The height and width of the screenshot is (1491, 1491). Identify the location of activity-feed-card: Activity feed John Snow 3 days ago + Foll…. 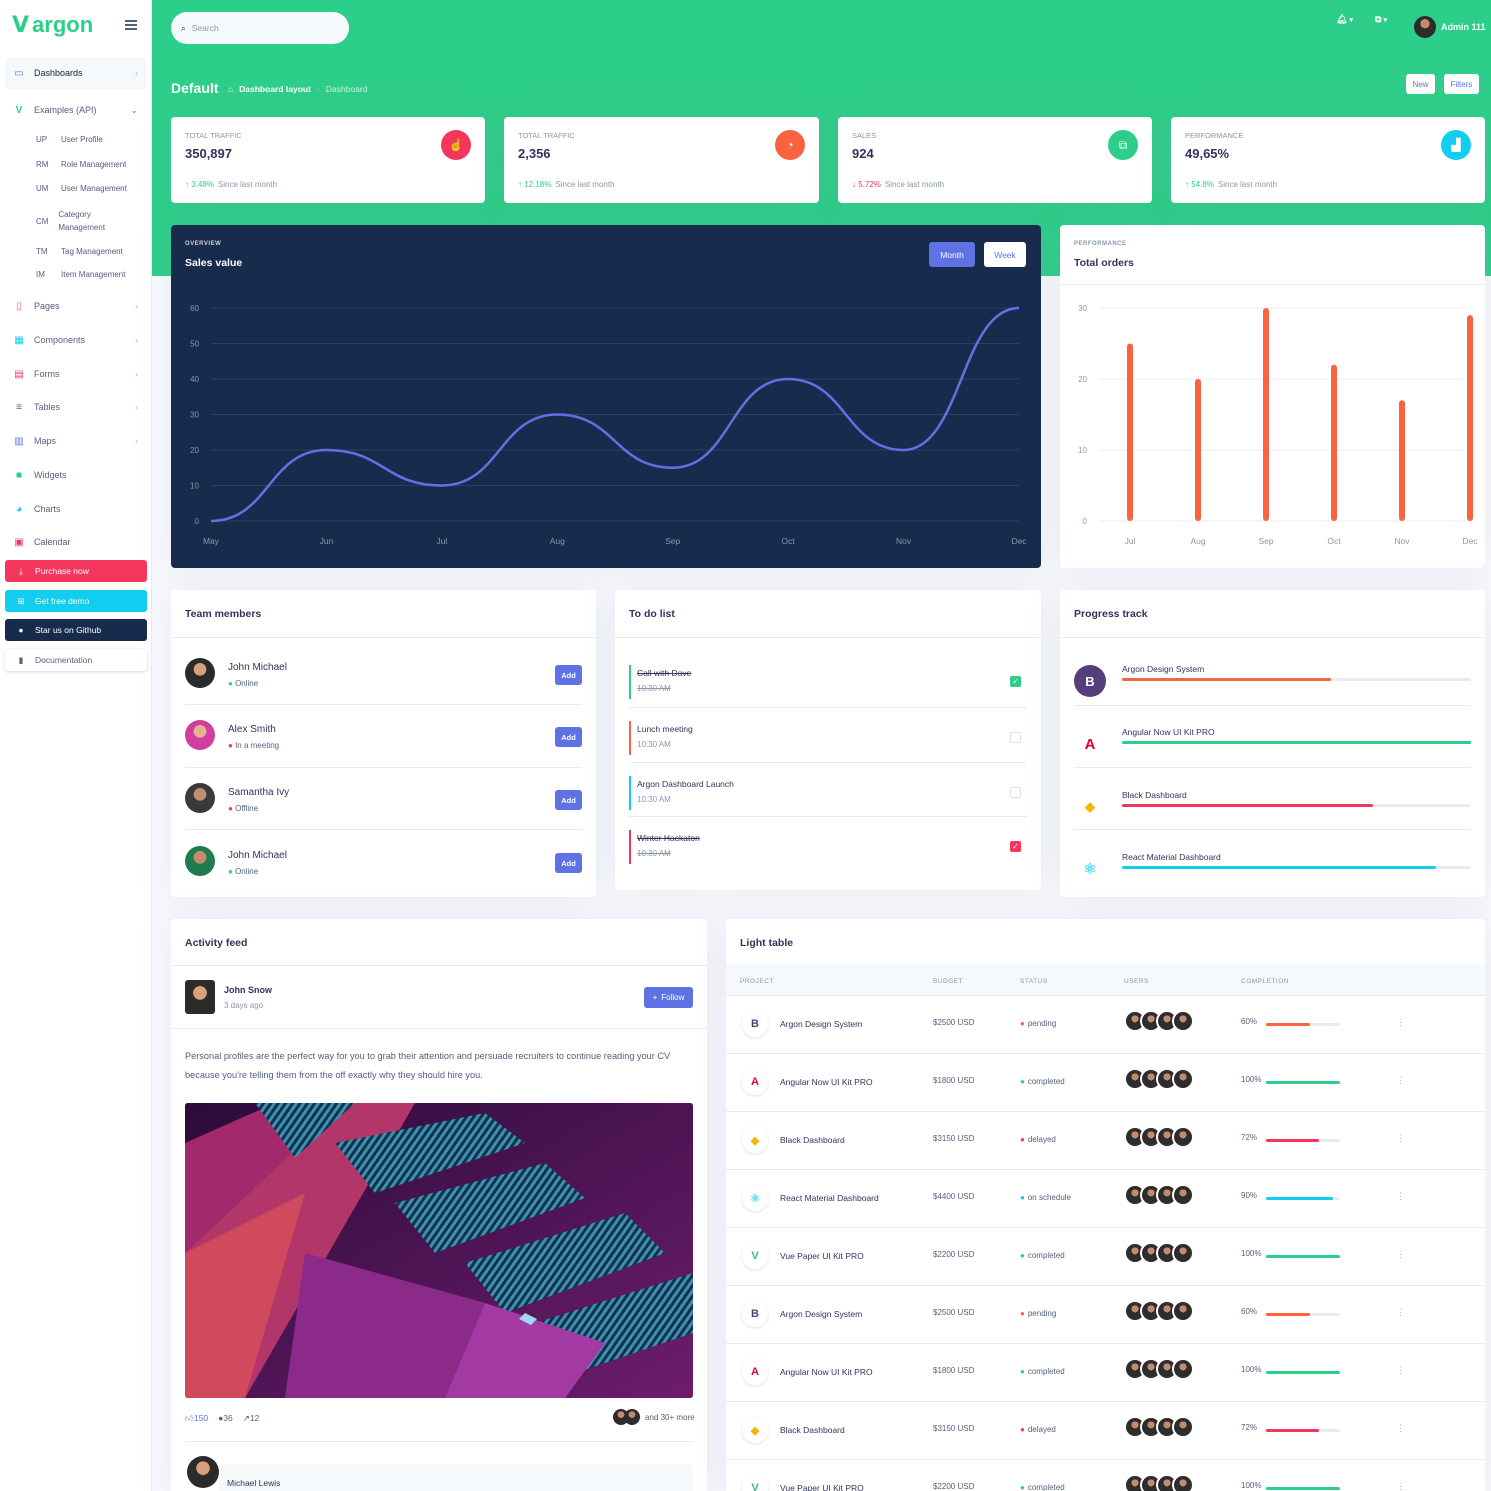
(439, 1205).